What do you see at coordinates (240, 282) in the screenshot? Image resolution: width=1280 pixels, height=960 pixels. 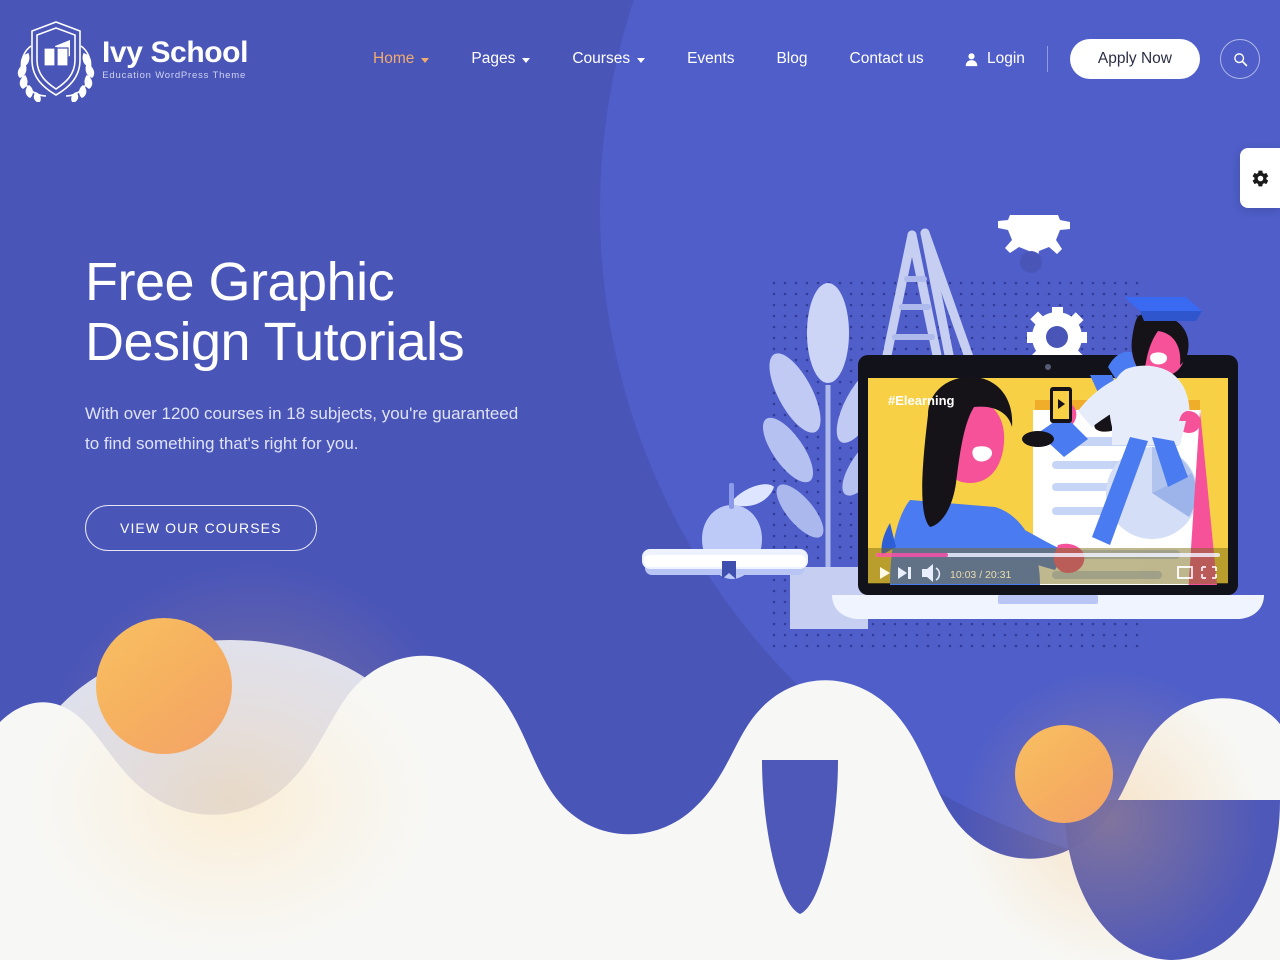 I see `hero-title-line1: Free Graphic` at bounding box center [240, 282].